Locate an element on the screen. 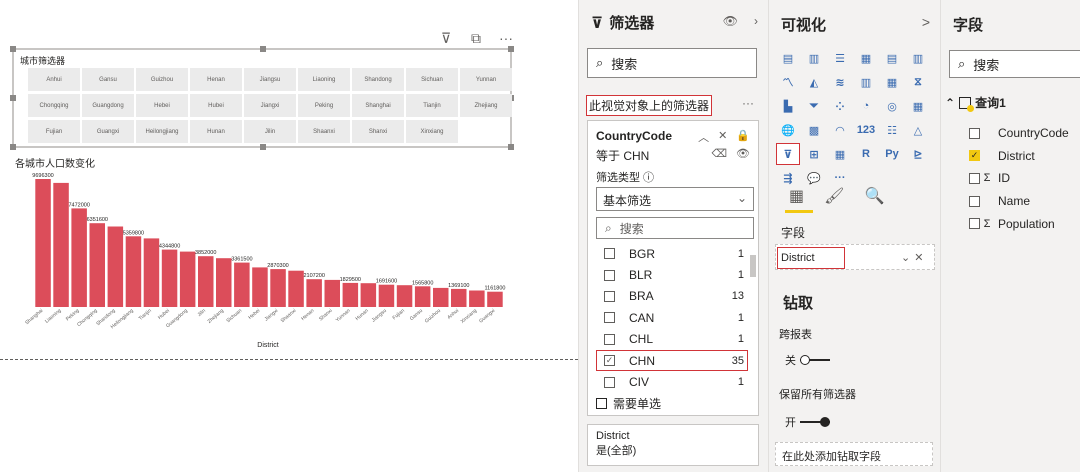 The height and width of the screenshot is (472, 1080). line-chart-icon: 〽 is located at coordinates (788, 82).